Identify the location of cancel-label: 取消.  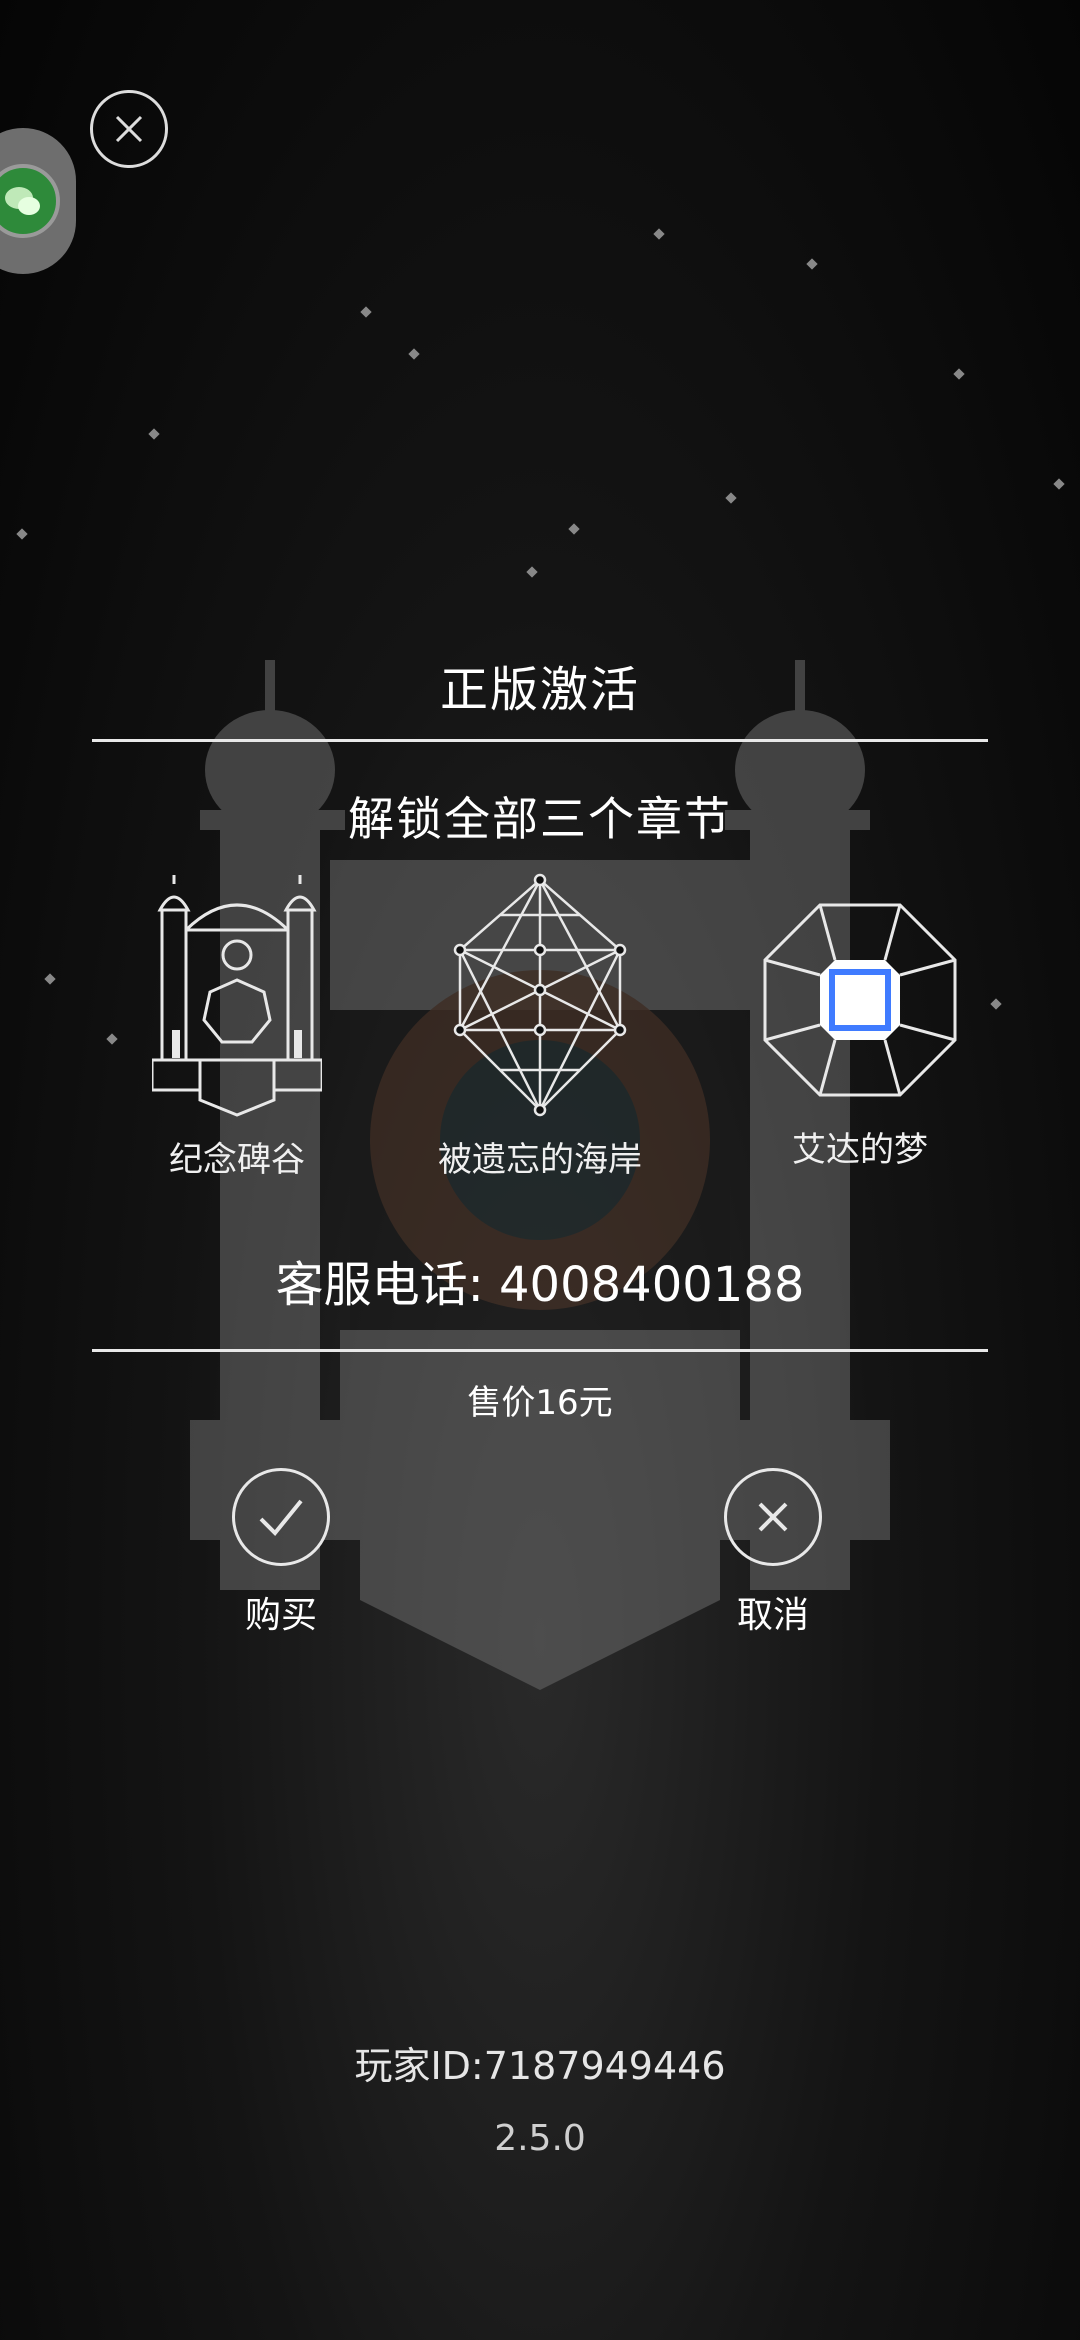
(772, 1615).